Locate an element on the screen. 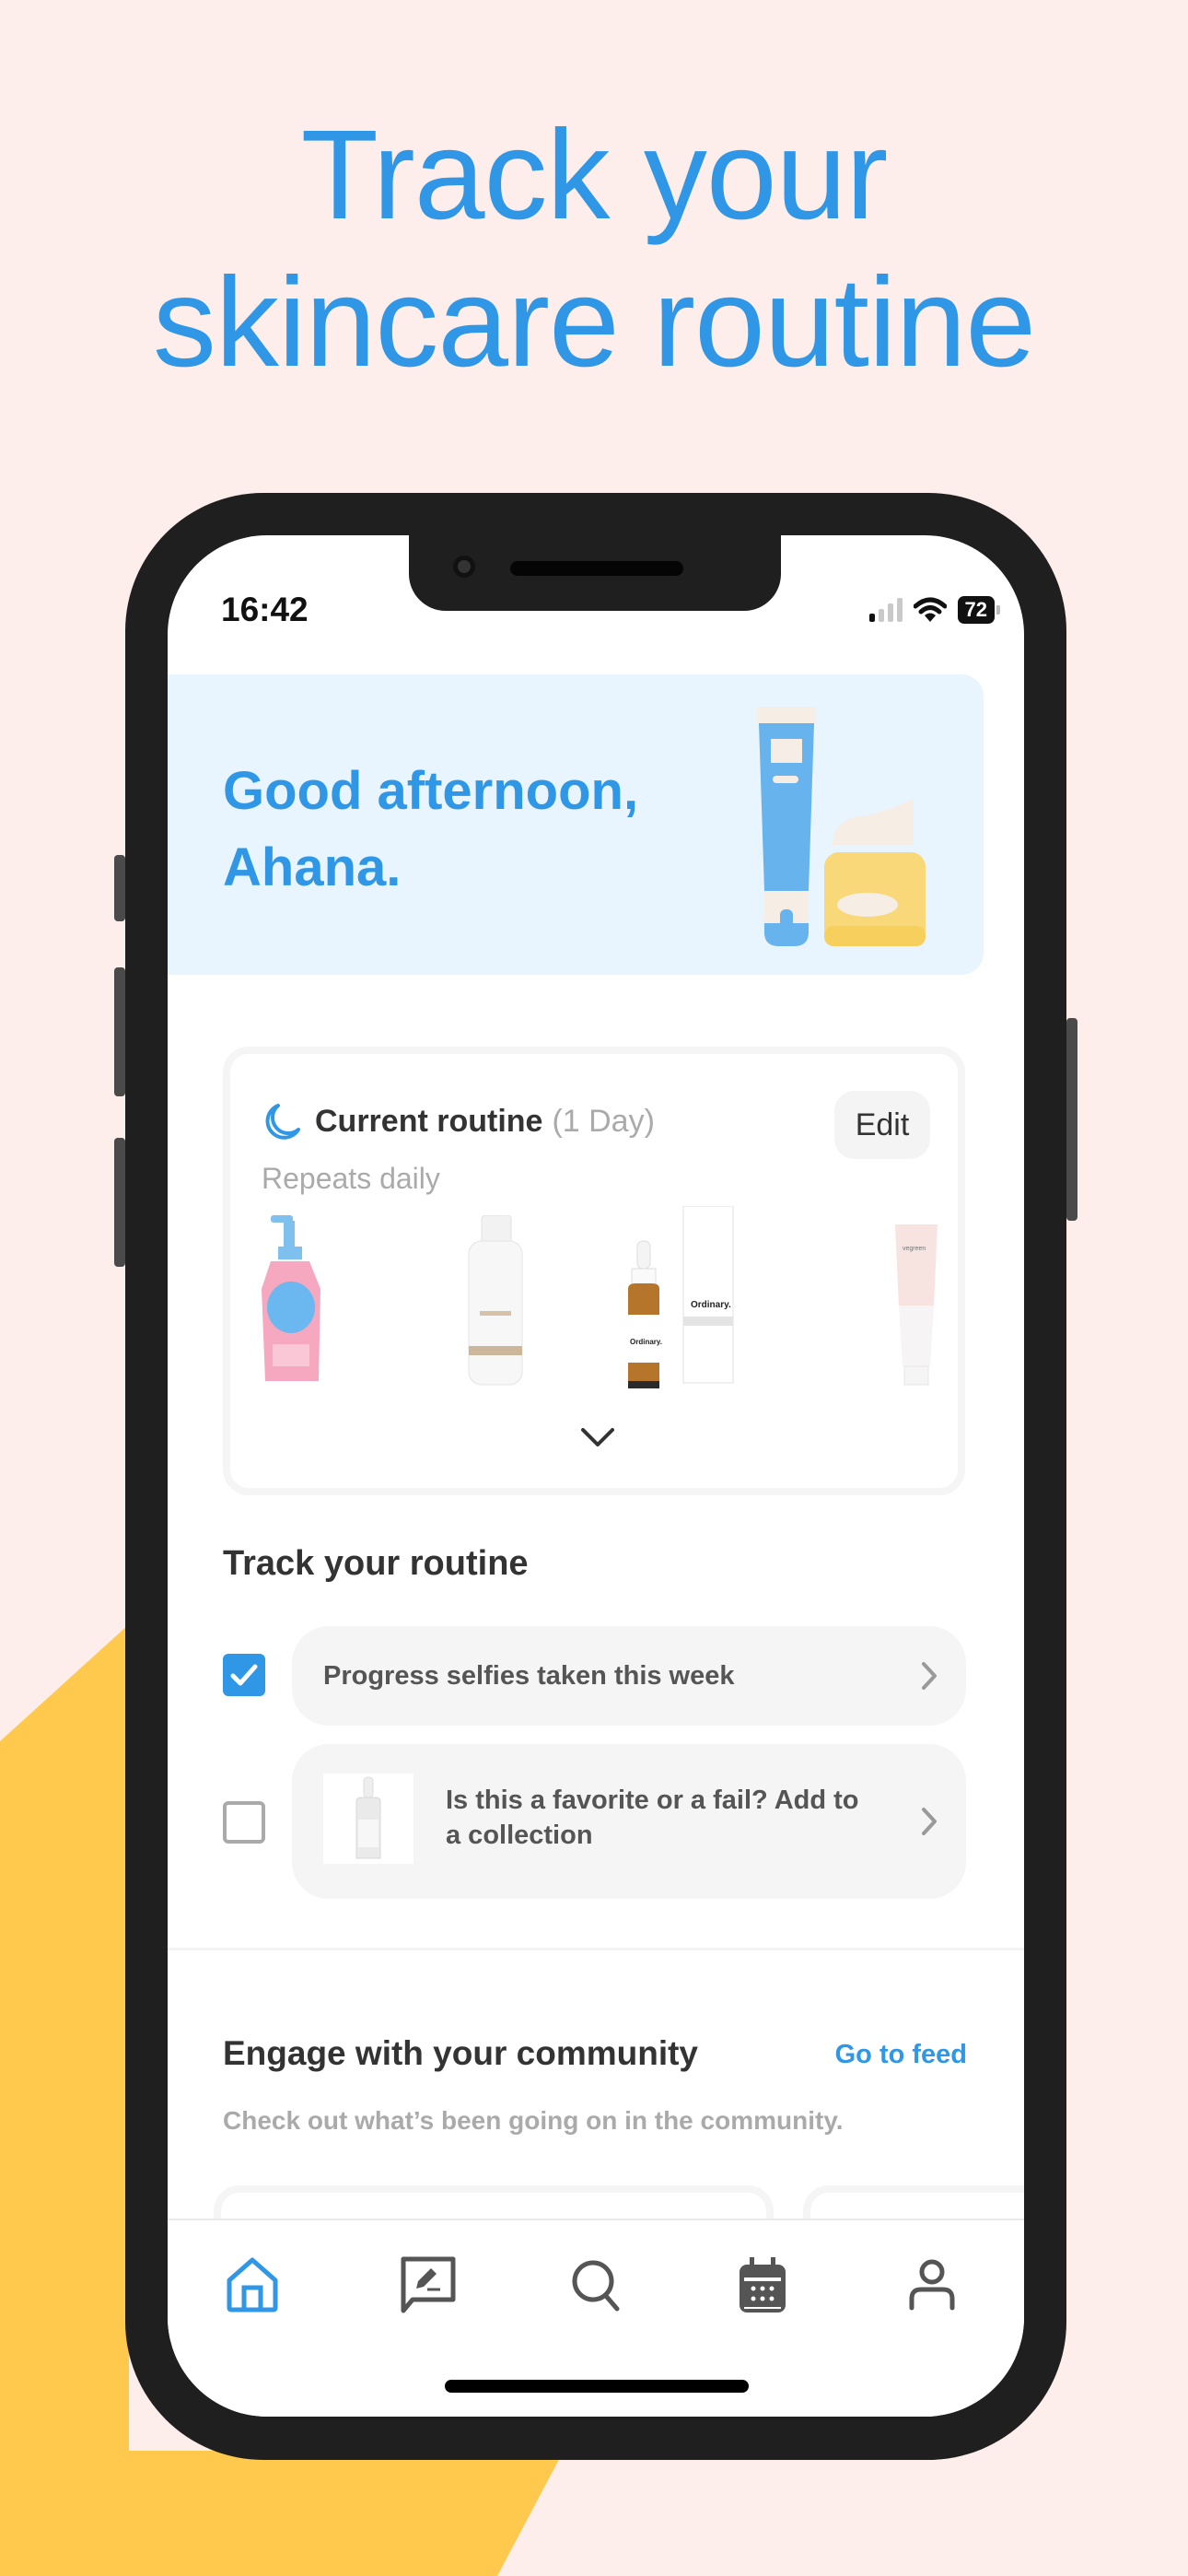 Image resolution: width=1188 pixels, height=2576 pixels. task-progress-selfies: Progress selfies taken this week is located at coordinates (629, 1676).